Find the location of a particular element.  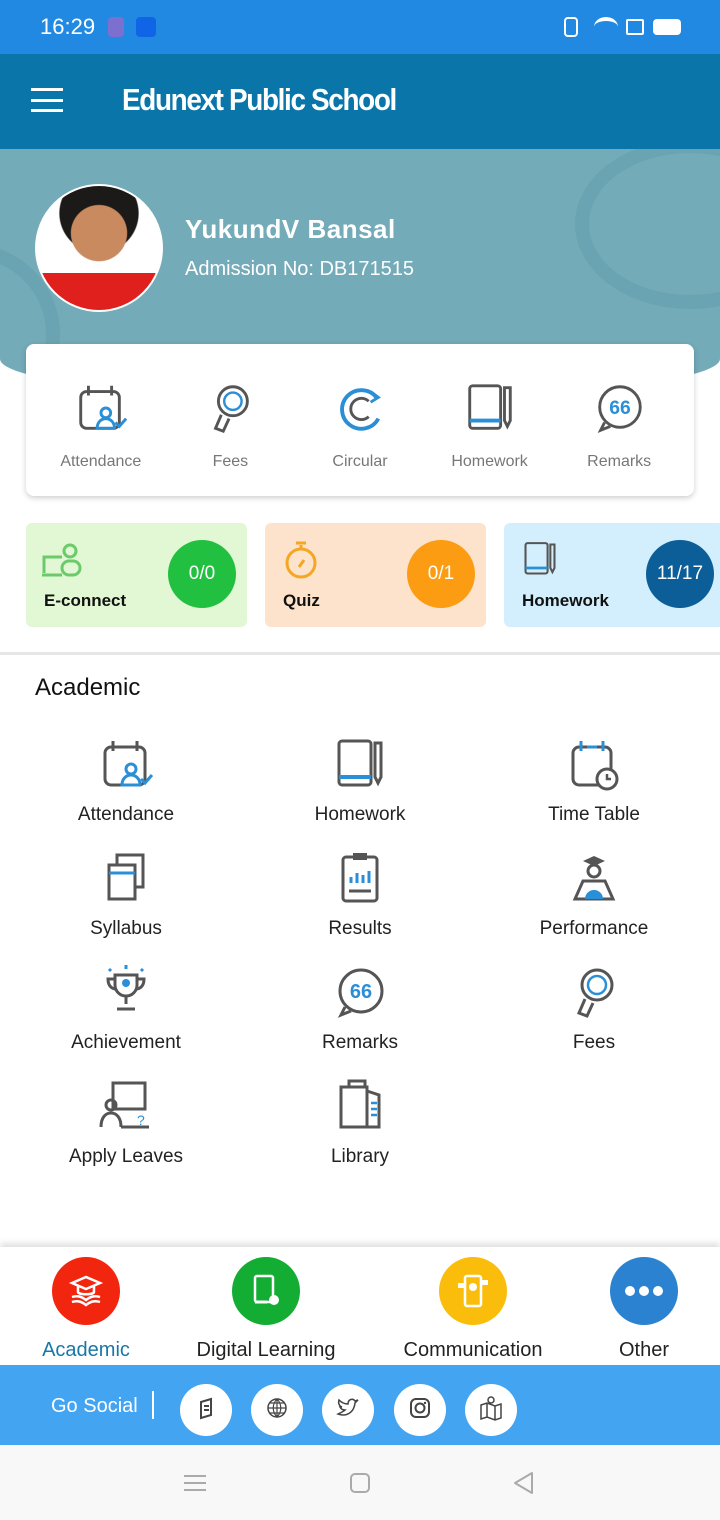

academic-item-syllabus: Syllabus is located at coordinates (126, 906).